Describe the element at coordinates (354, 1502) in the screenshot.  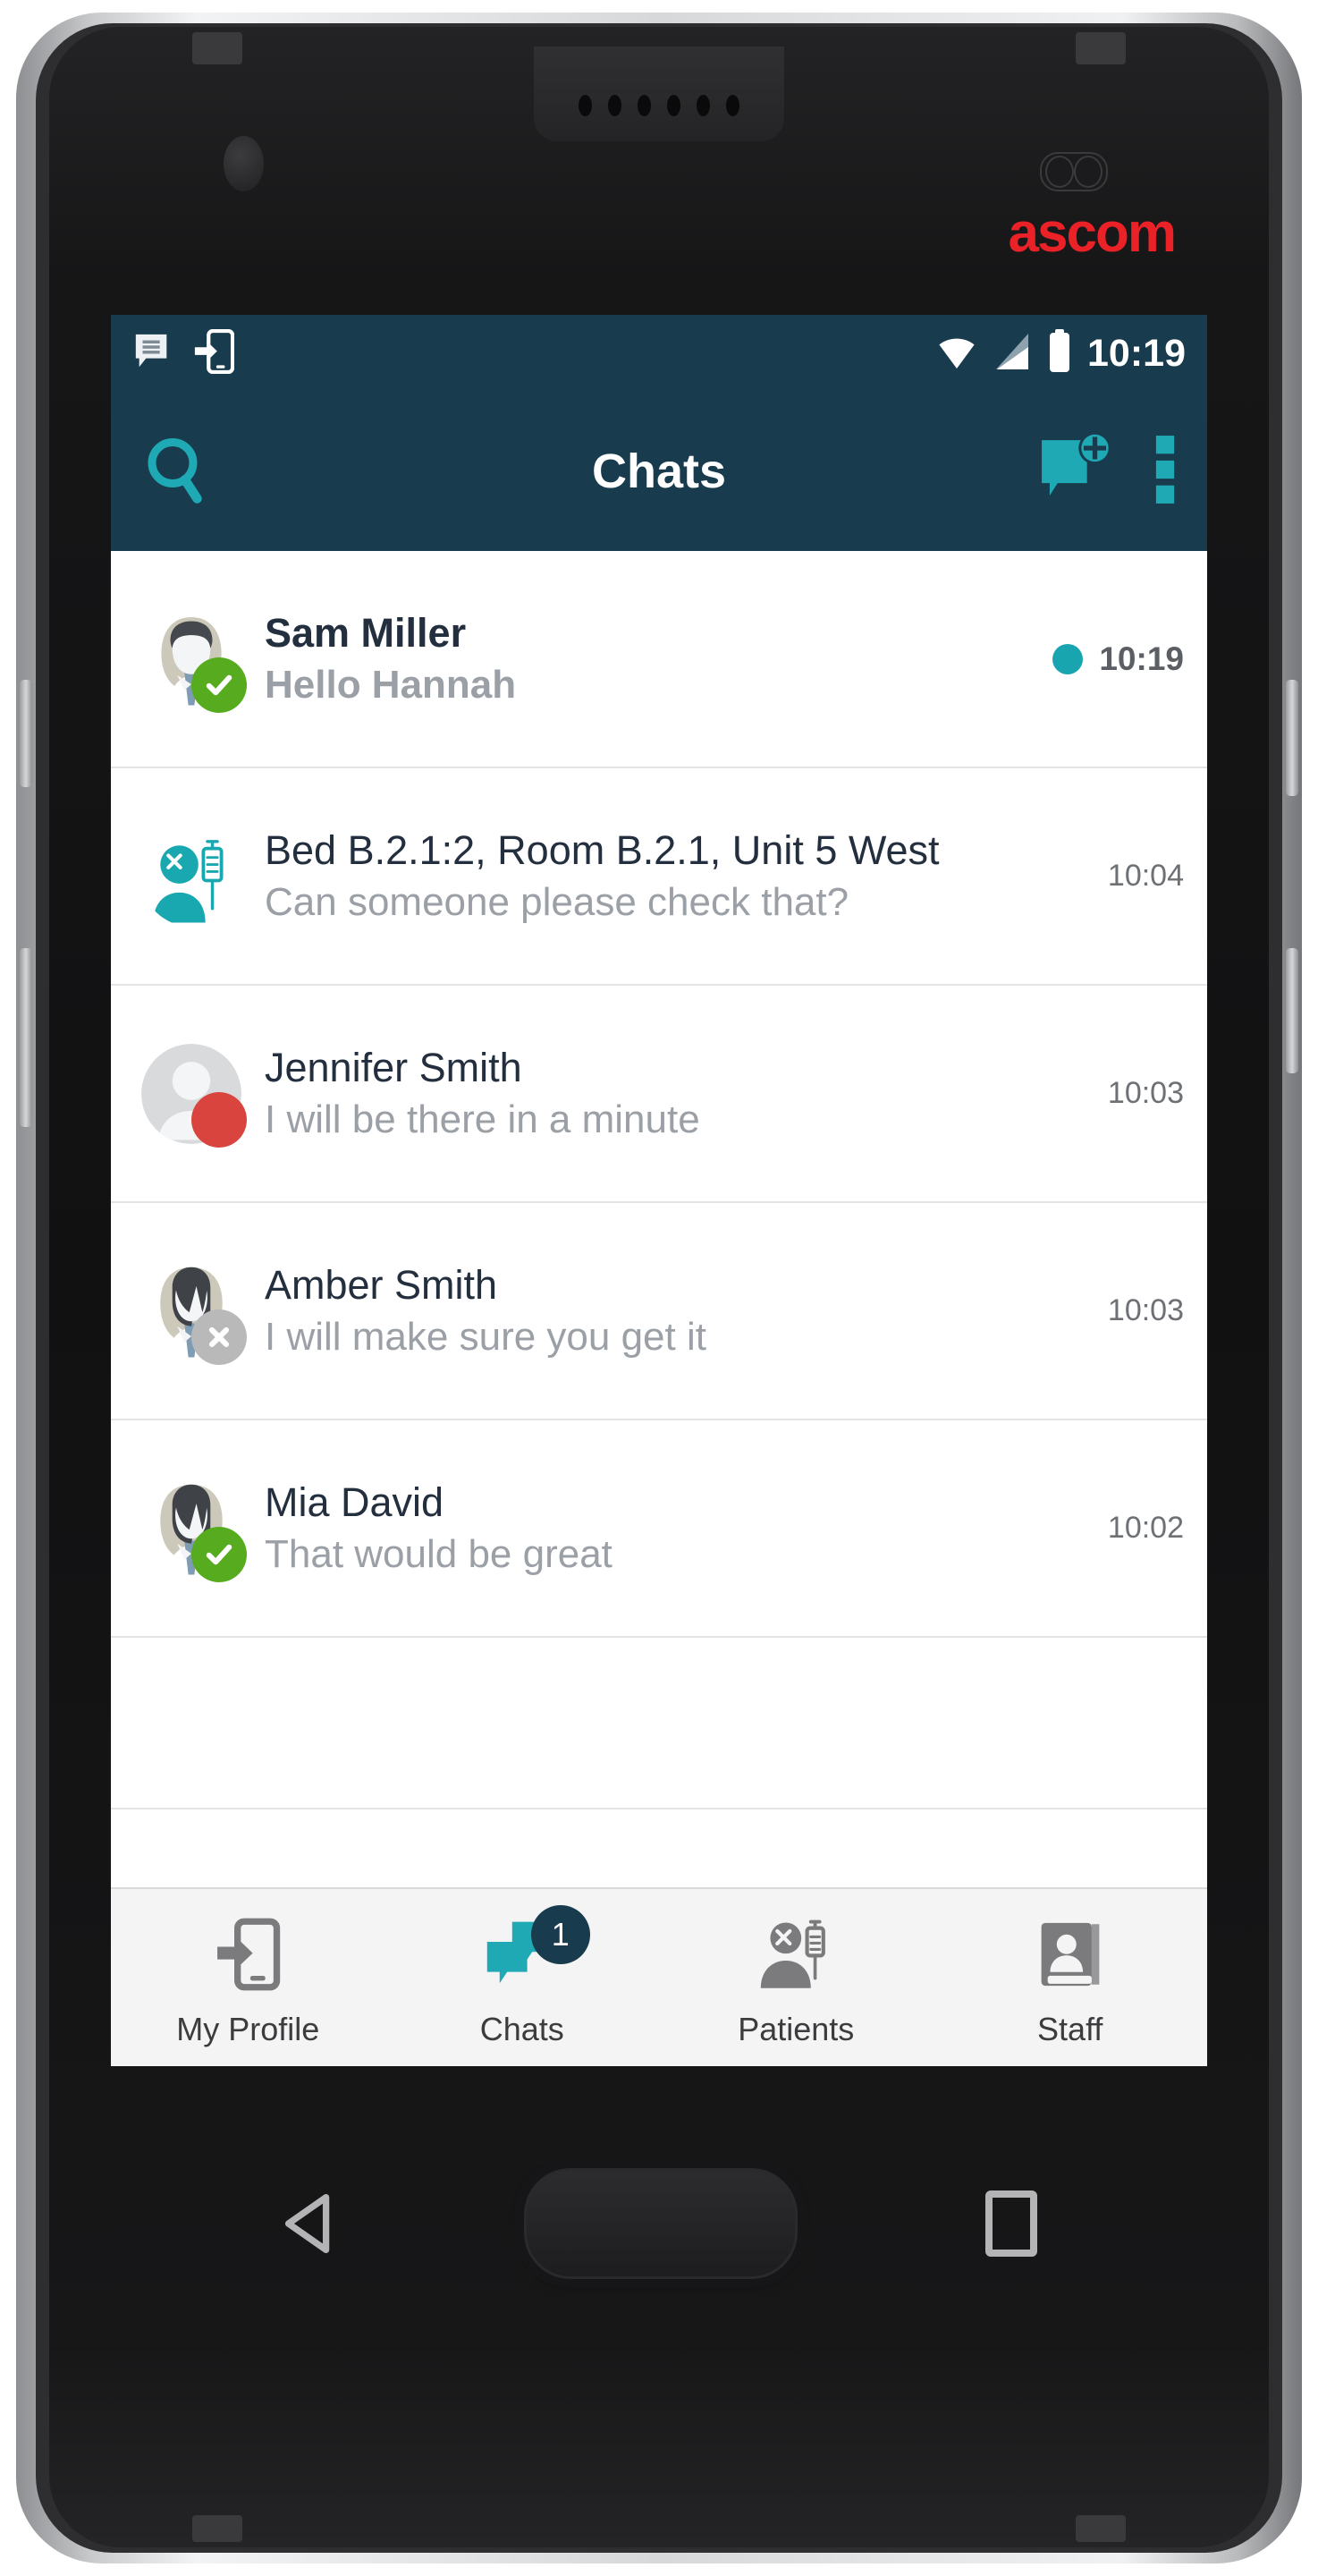
I see `chat-item-name: Mia David` at that location.